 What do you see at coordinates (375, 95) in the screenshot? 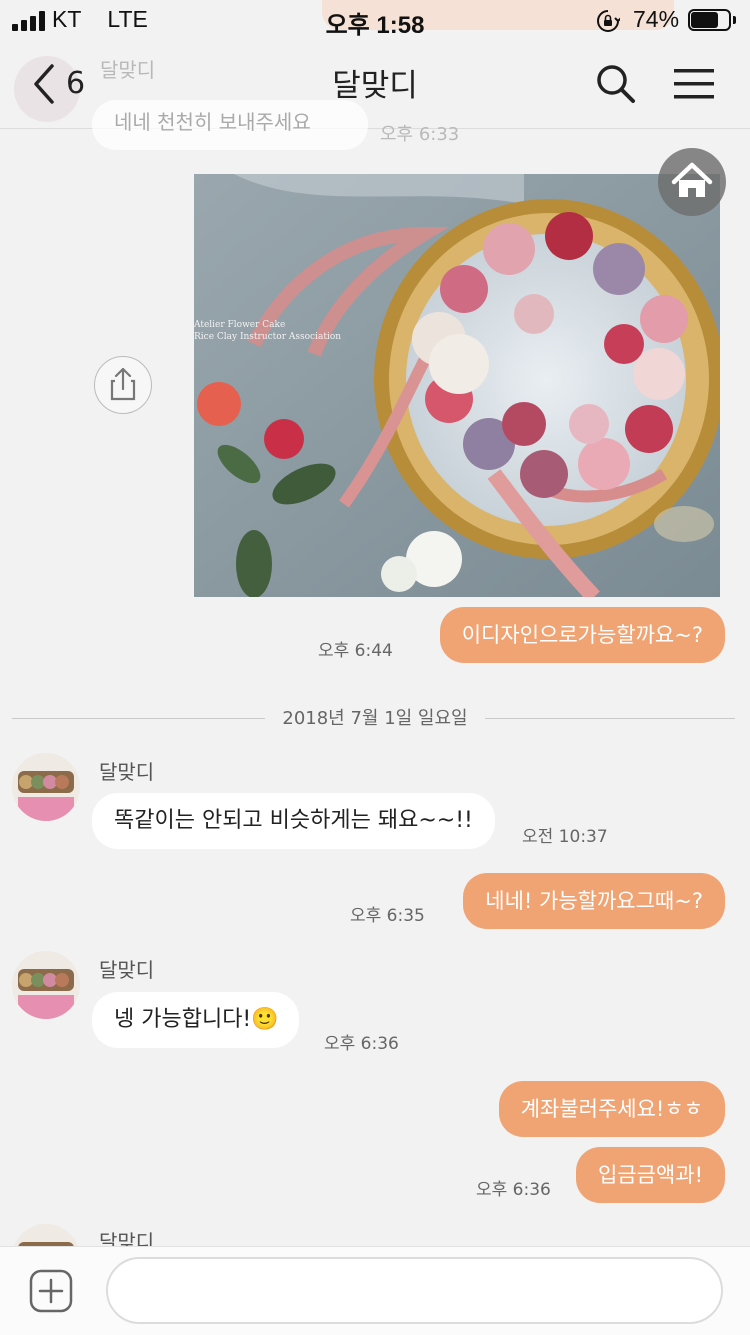
I see `chat-header: 달맞디 네네 천천히 보내주세요 오후 6:33 6 달맞디` at bounding box center [375, 95].